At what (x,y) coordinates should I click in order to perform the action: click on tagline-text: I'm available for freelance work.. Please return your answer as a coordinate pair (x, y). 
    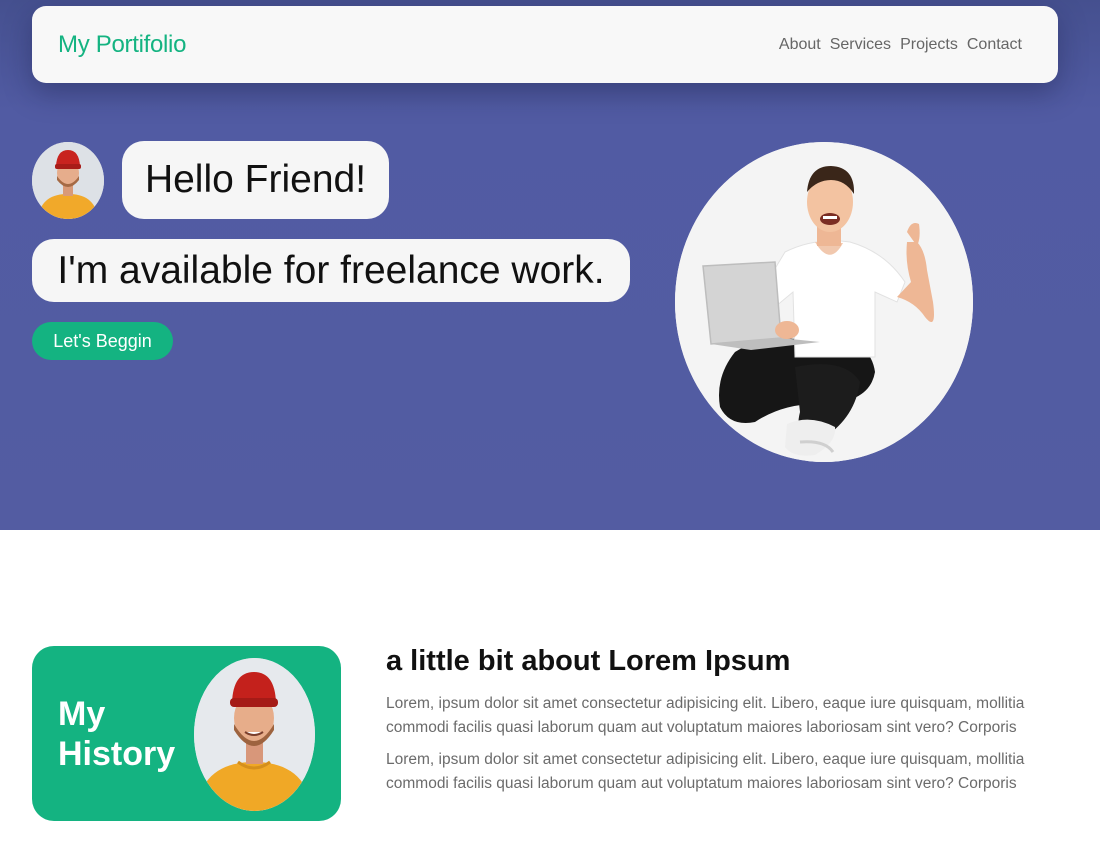
    Looking at the image, I should click on (331, 270).